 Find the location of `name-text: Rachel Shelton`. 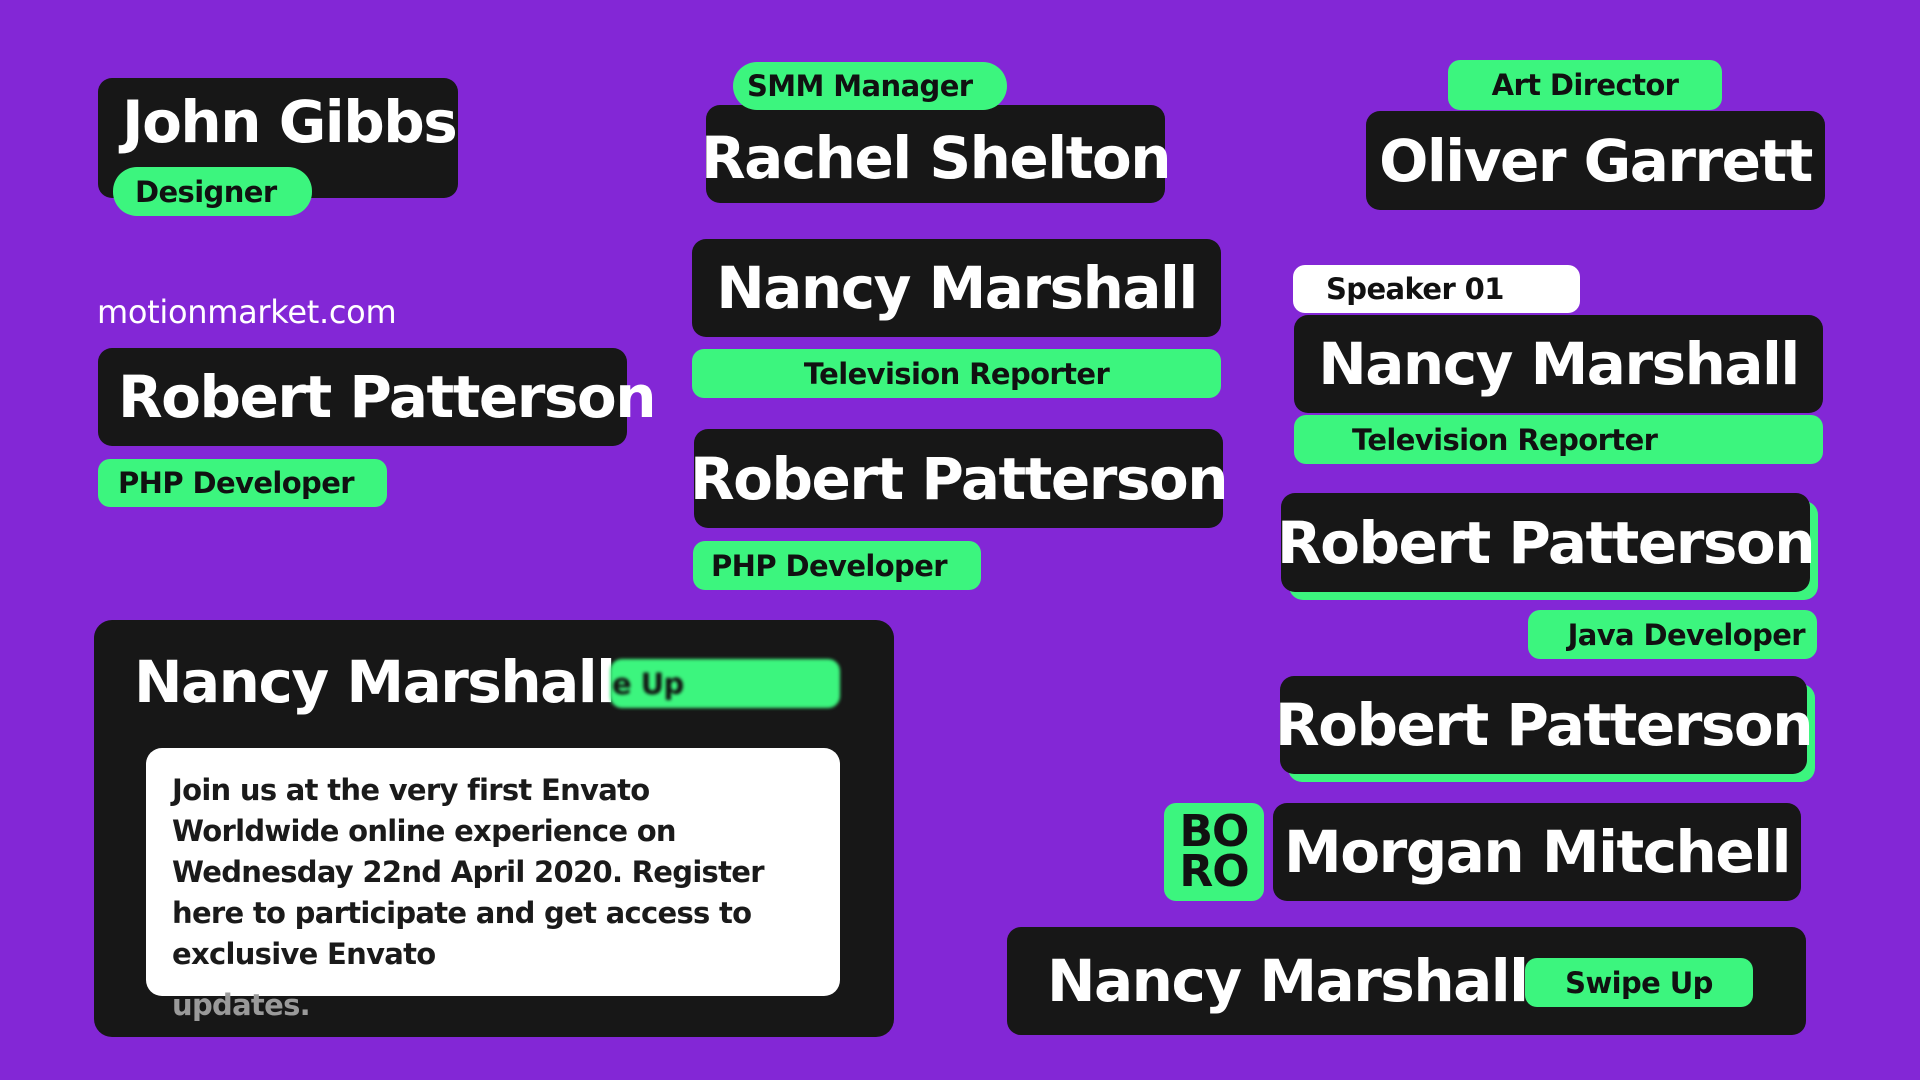

name-text: Rachel Shelton is located at coordinates (936, 158).